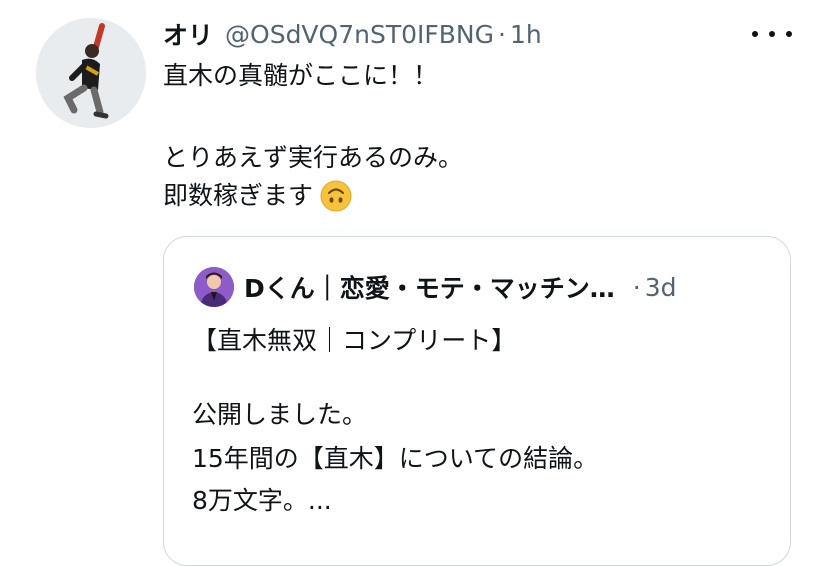 This screenshot has height=566, width=829. I want to click on author-handle: @OSdVQ7nST0IFBNG, so click(359, 34).